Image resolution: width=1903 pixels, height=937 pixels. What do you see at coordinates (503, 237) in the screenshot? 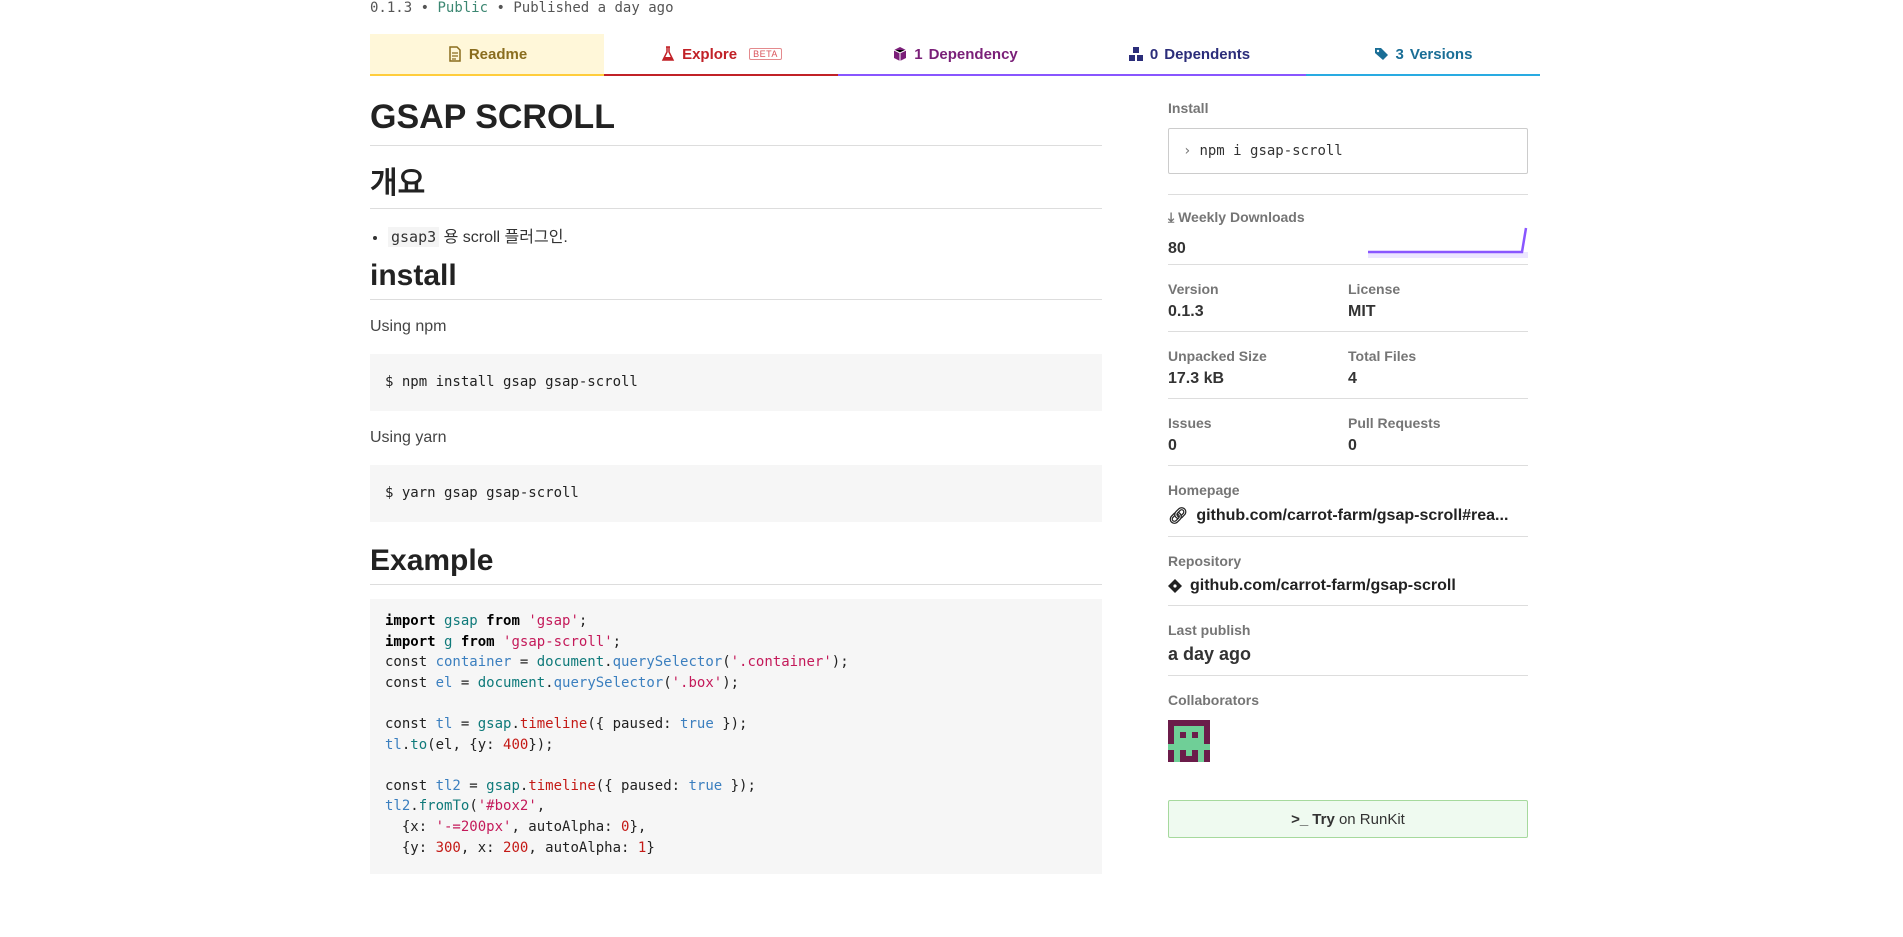
I see `list-item-text: 용 scroll 플러그인.` at bounding box center [503, 237].